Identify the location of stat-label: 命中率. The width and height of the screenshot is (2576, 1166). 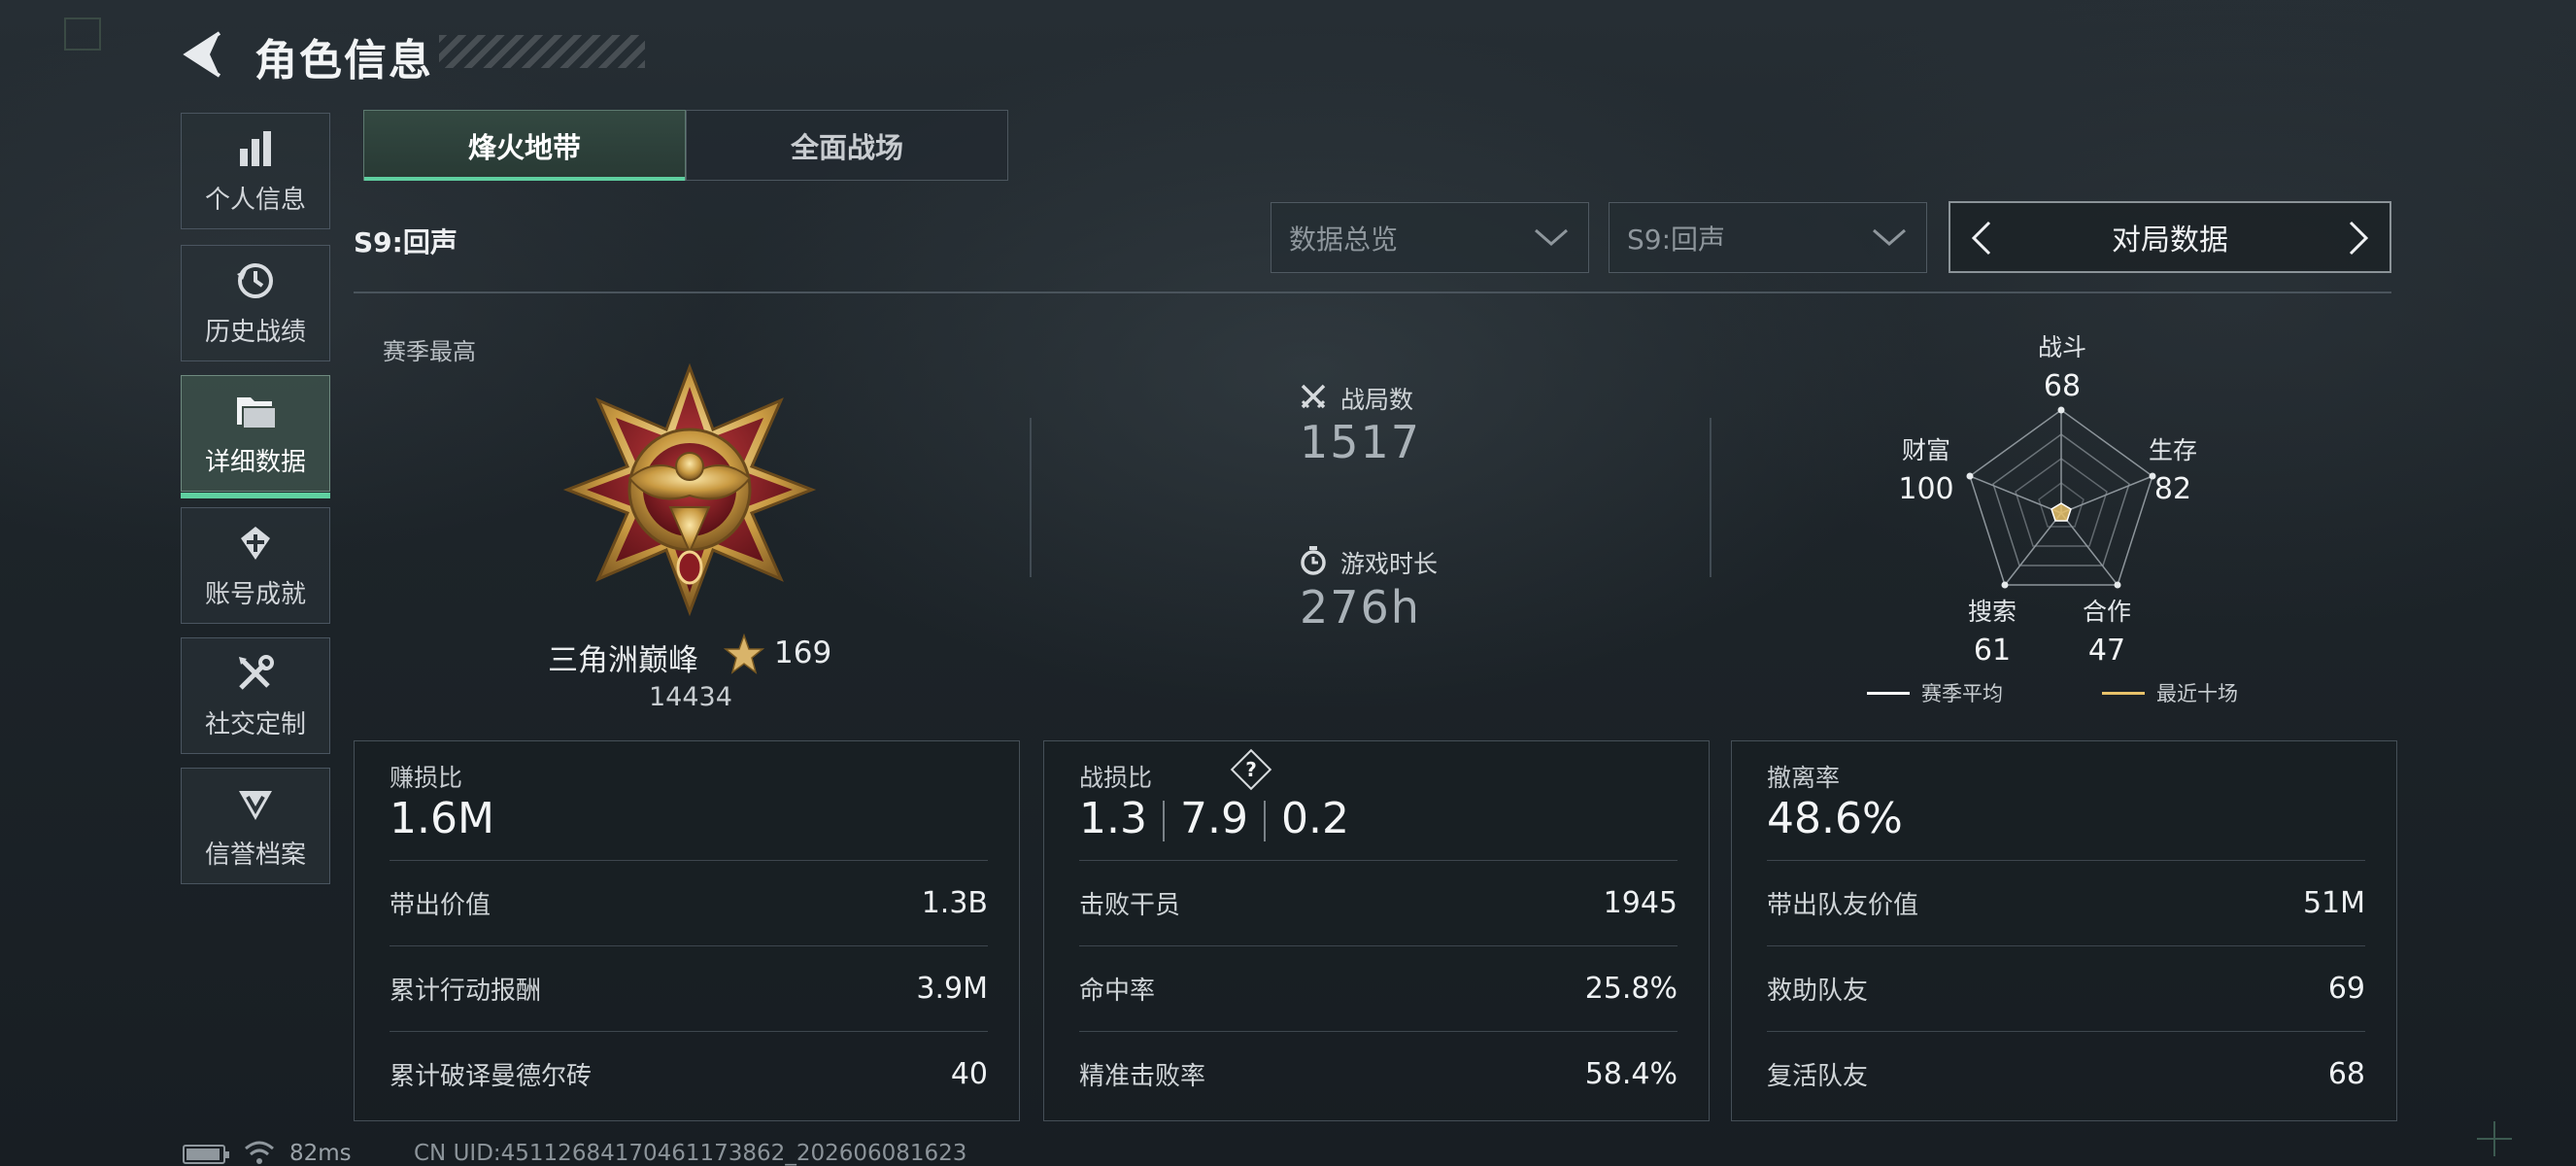
(1117, 991).